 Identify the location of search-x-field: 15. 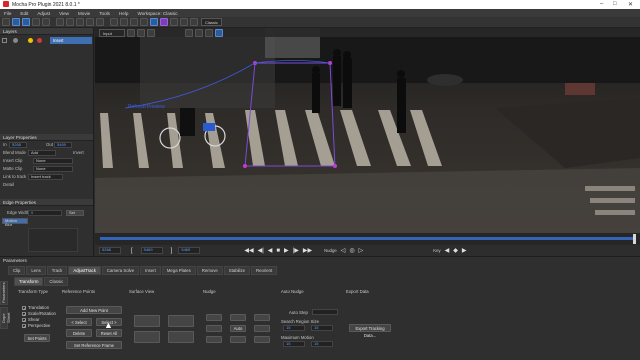
(294, 328).